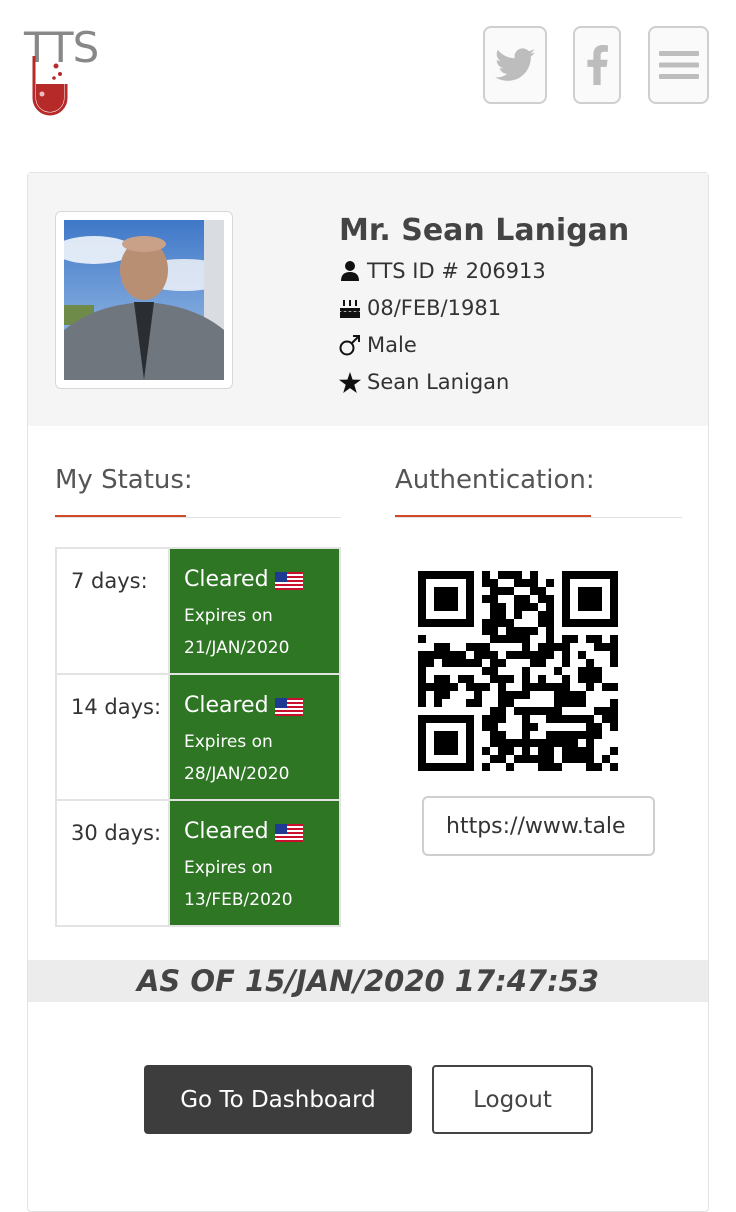 This screenshot has width=736, height=1212. What do you see at coordinates (518, 671) in the screenshot?
I see `qr-code` at bounding box center [518, 671].